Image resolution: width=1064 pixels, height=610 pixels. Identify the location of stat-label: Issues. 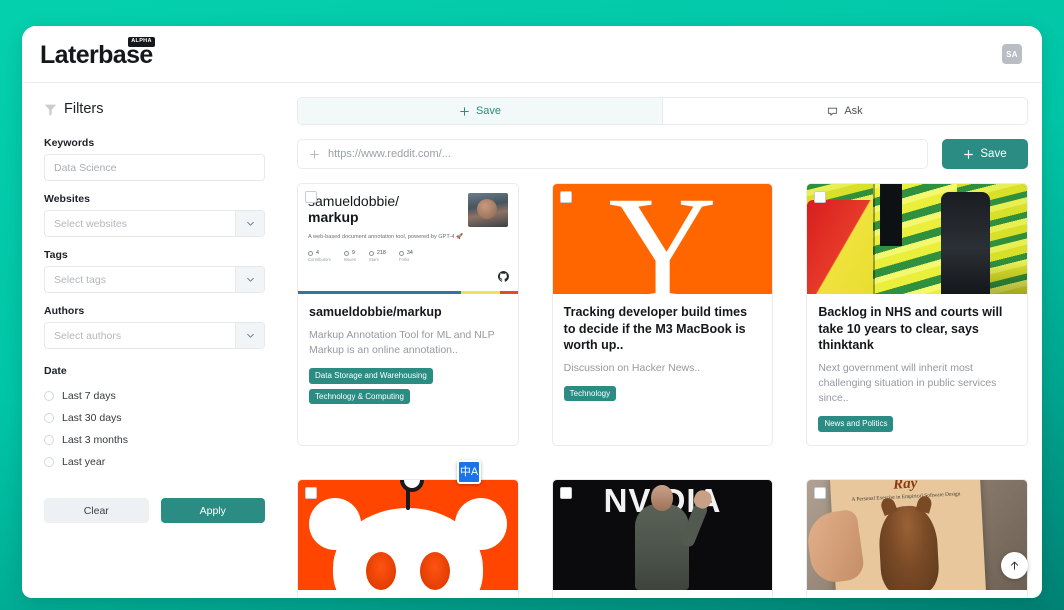
(349, 260).